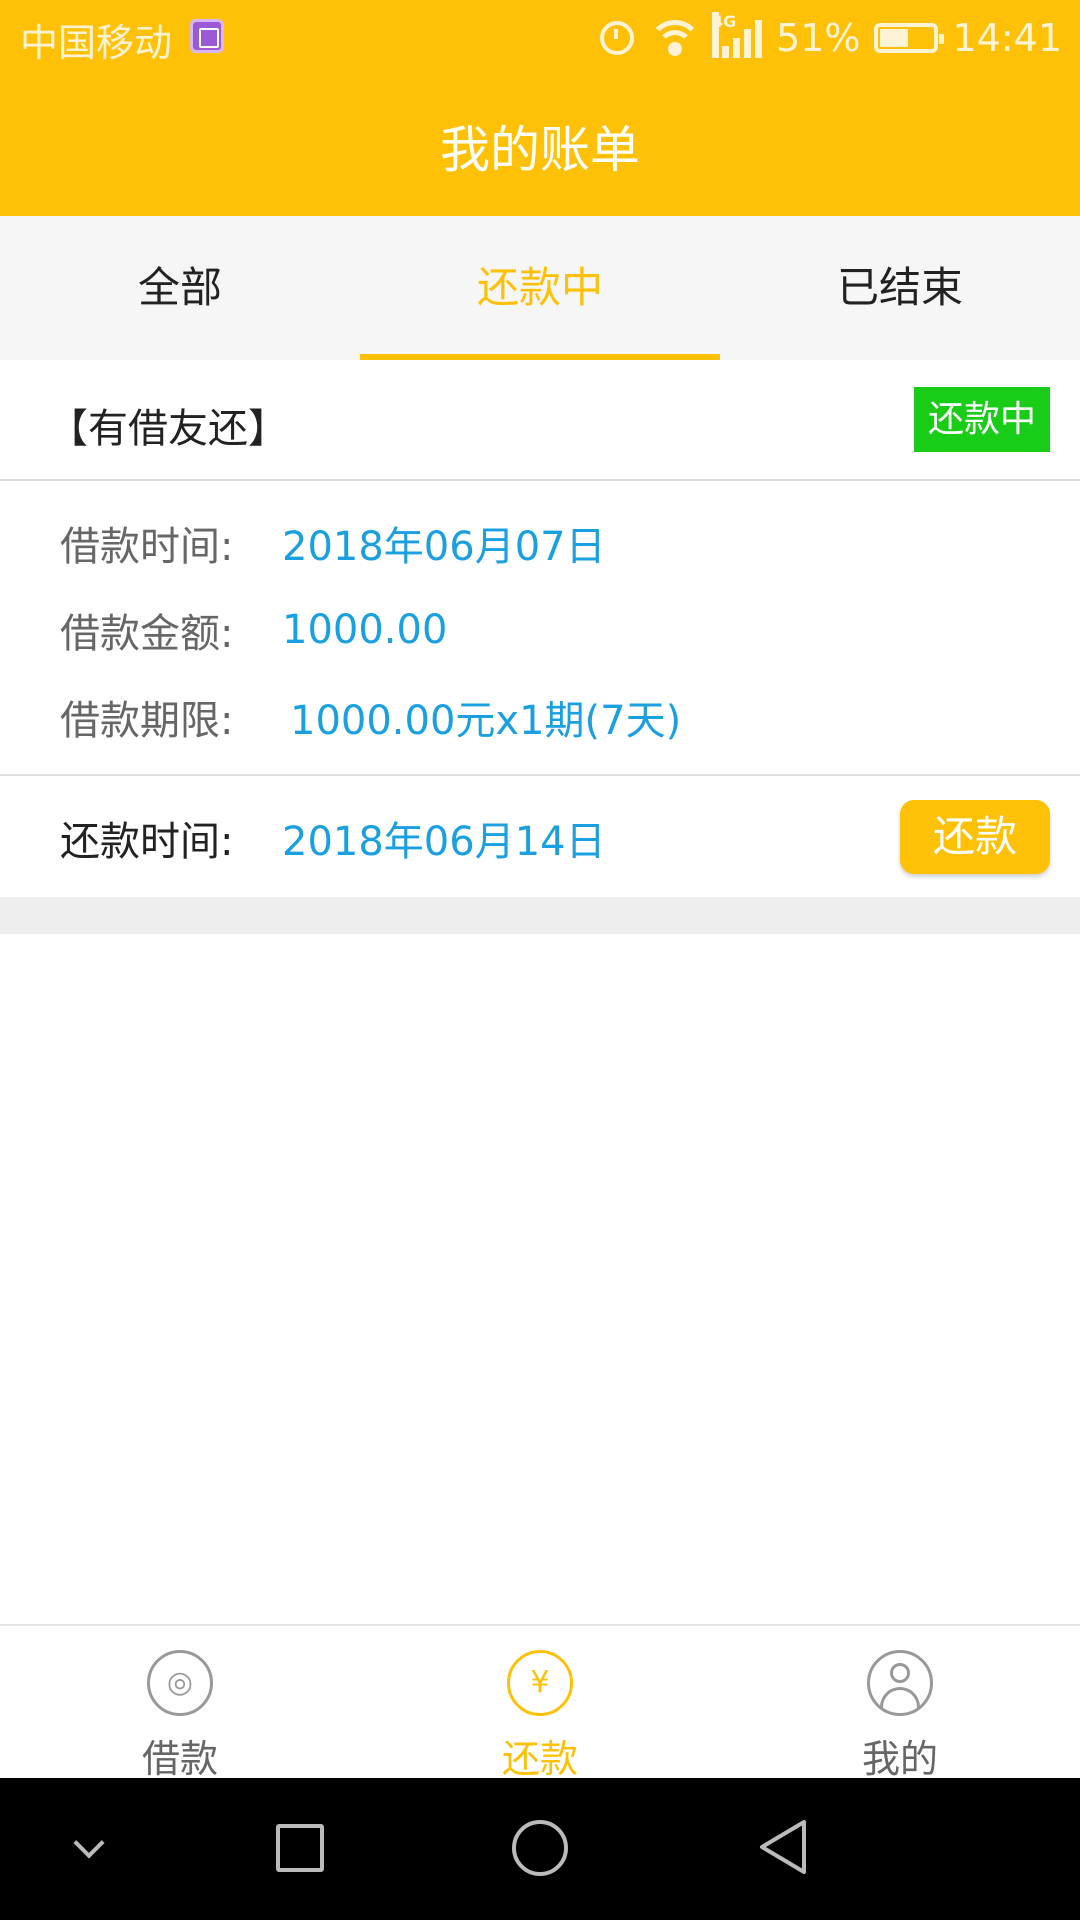 The width and height of the screenshot is (1080, 1920). Describe the element at coordinates (900, 1683) in the screenshot. I see `user-icon` at that location.